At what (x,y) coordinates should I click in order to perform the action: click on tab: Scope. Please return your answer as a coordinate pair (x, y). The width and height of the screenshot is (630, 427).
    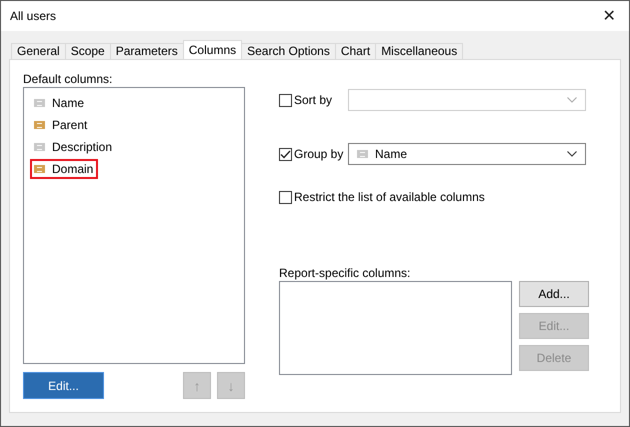
    Looking at the image, I should click on (87, 51).